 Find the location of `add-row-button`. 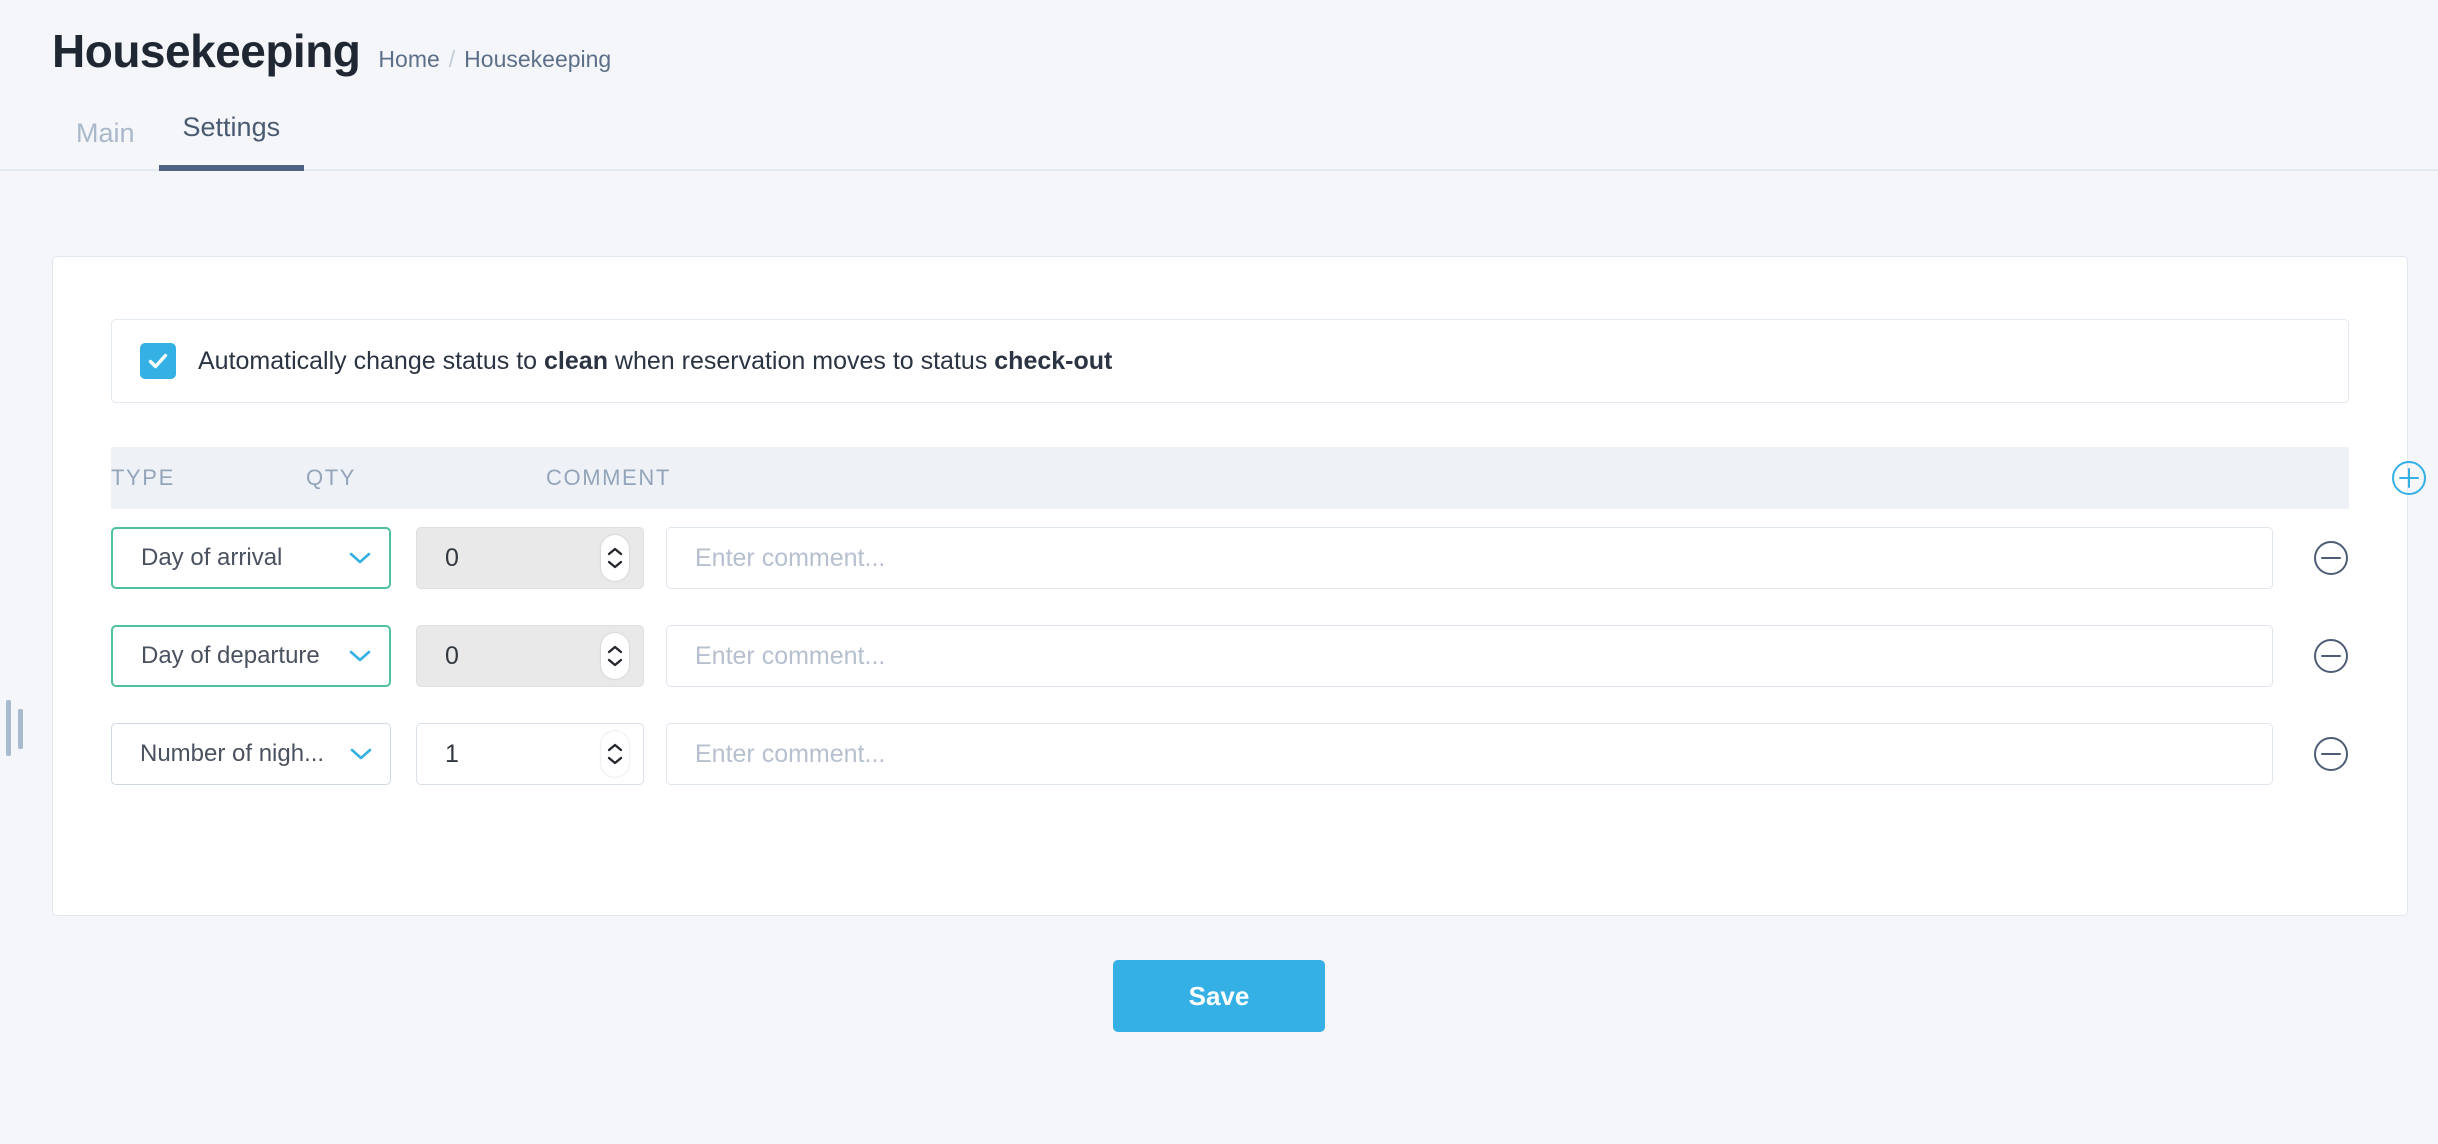

add-row-button is located at coordinates (2409, 478).